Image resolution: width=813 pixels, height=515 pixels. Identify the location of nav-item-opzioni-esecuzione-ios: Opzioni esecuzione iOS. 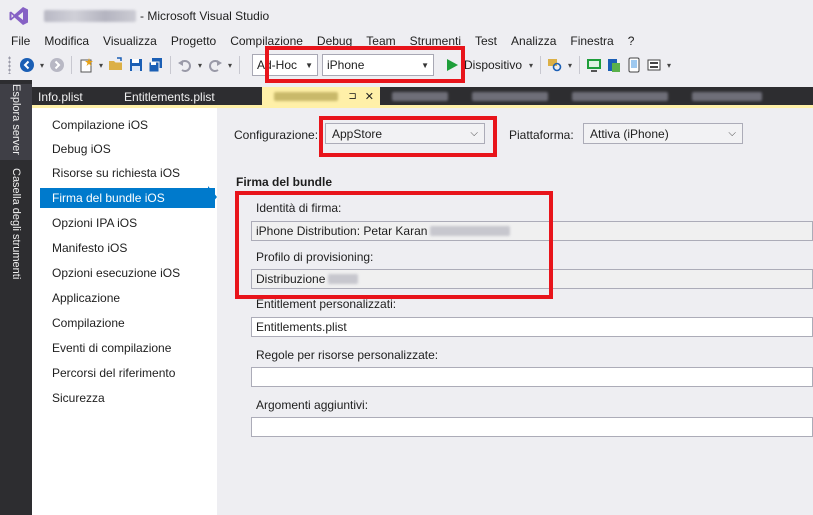
(127, 273).